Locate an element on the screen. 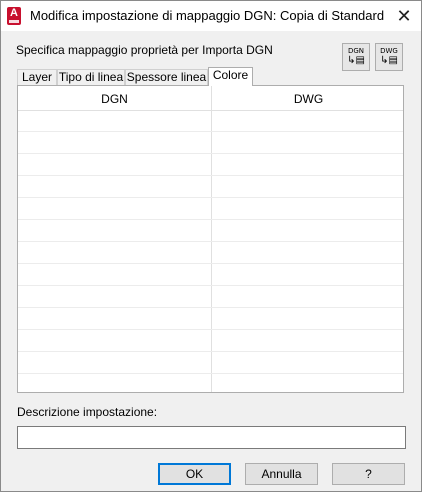 The width and height of the screenshot is (422, 492). app-icon-letter: A is located at coordinates (14, 13).